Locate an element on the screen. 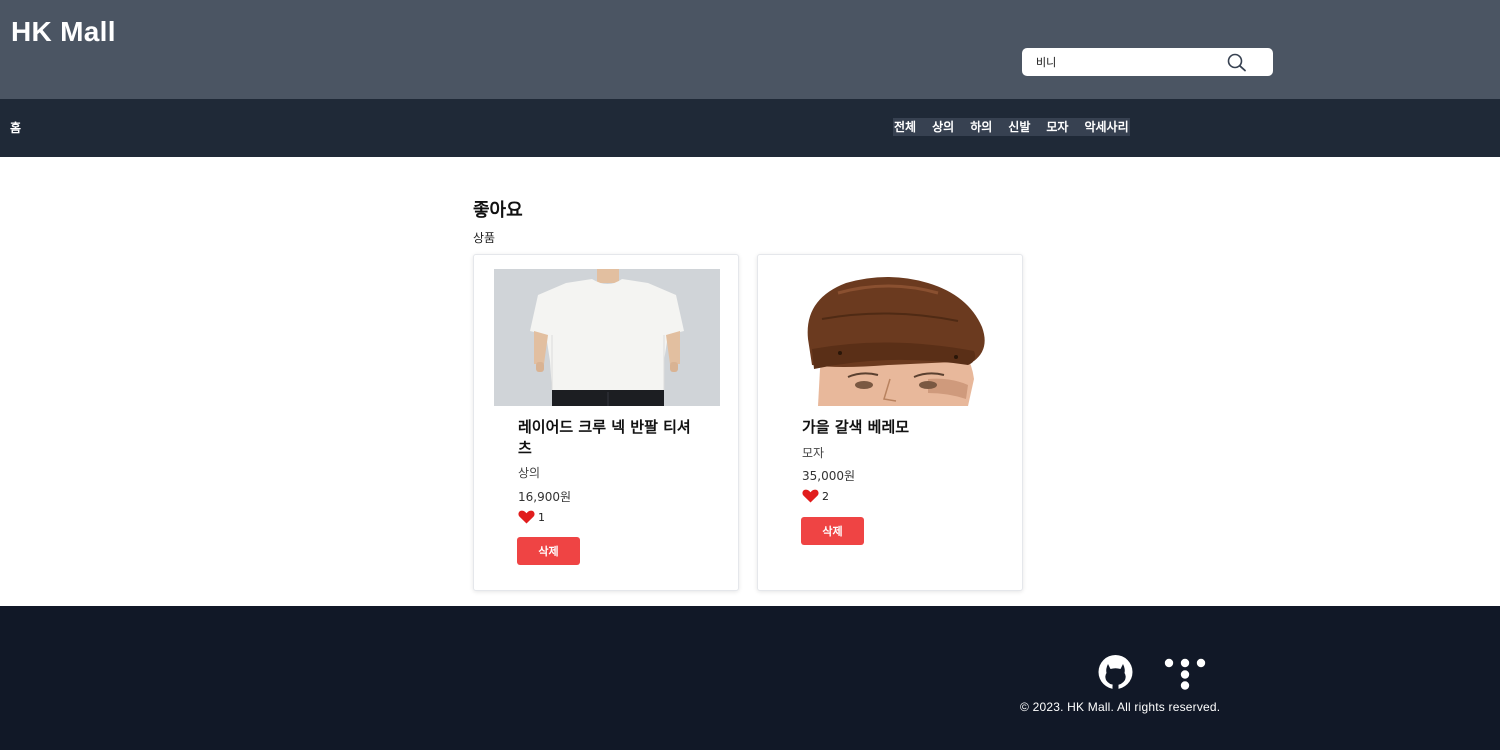 Image resolution: width=1500 pixels, height=750 pixels. search-bar is located at coordinates (1147, 62).